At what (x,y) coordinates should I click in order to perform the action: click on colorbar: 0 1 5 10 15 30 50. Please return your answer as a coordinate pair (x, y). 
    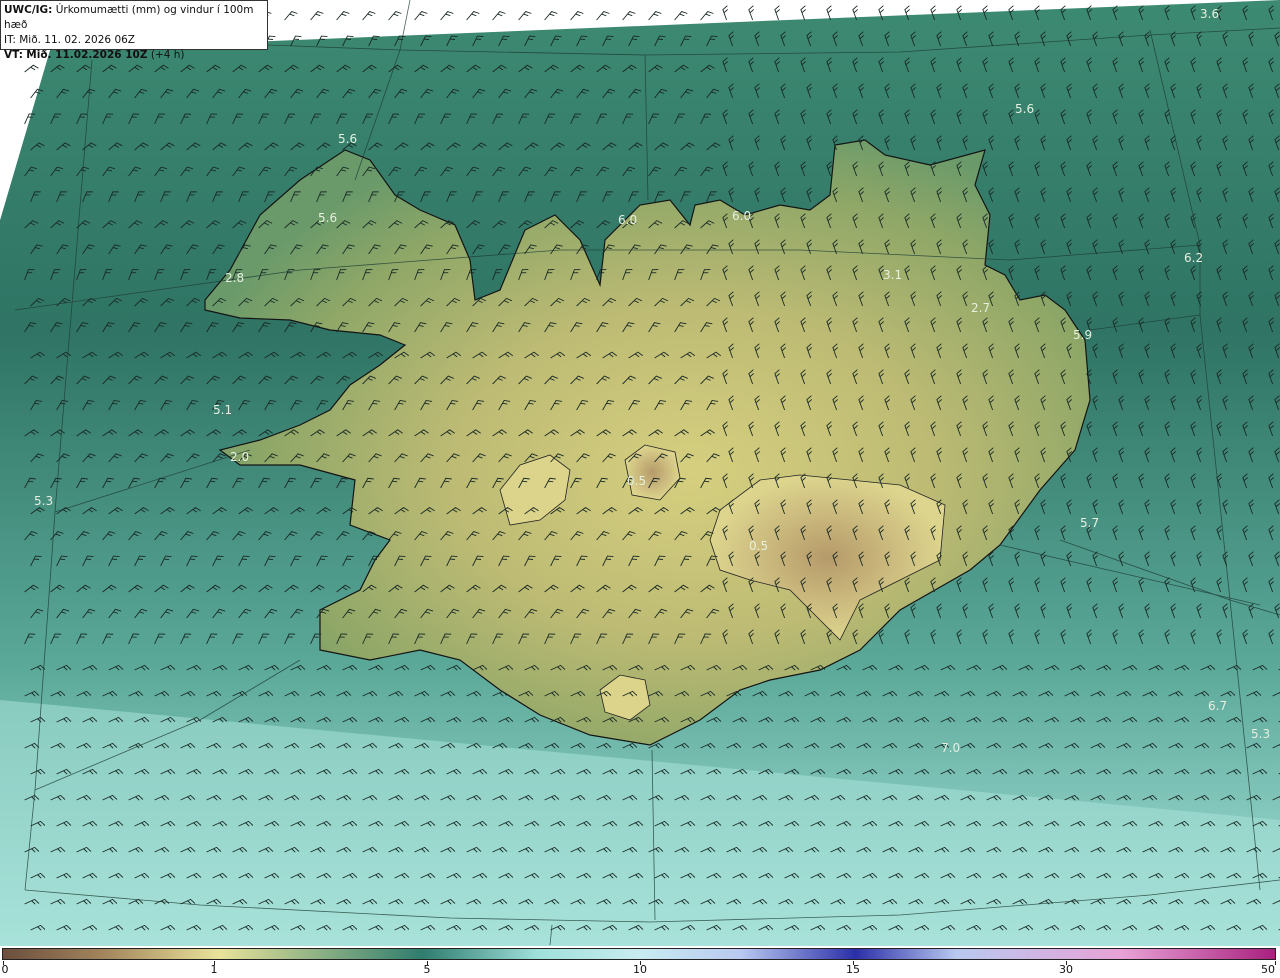
    Looking at the image, I should click on (640, 962).